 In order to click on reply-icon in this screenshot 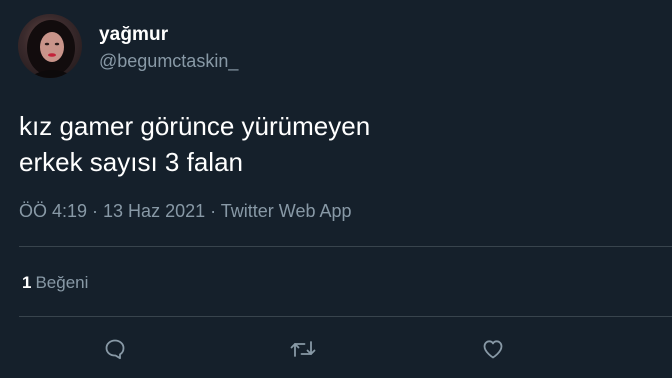, I will do `click(115, 349)`.